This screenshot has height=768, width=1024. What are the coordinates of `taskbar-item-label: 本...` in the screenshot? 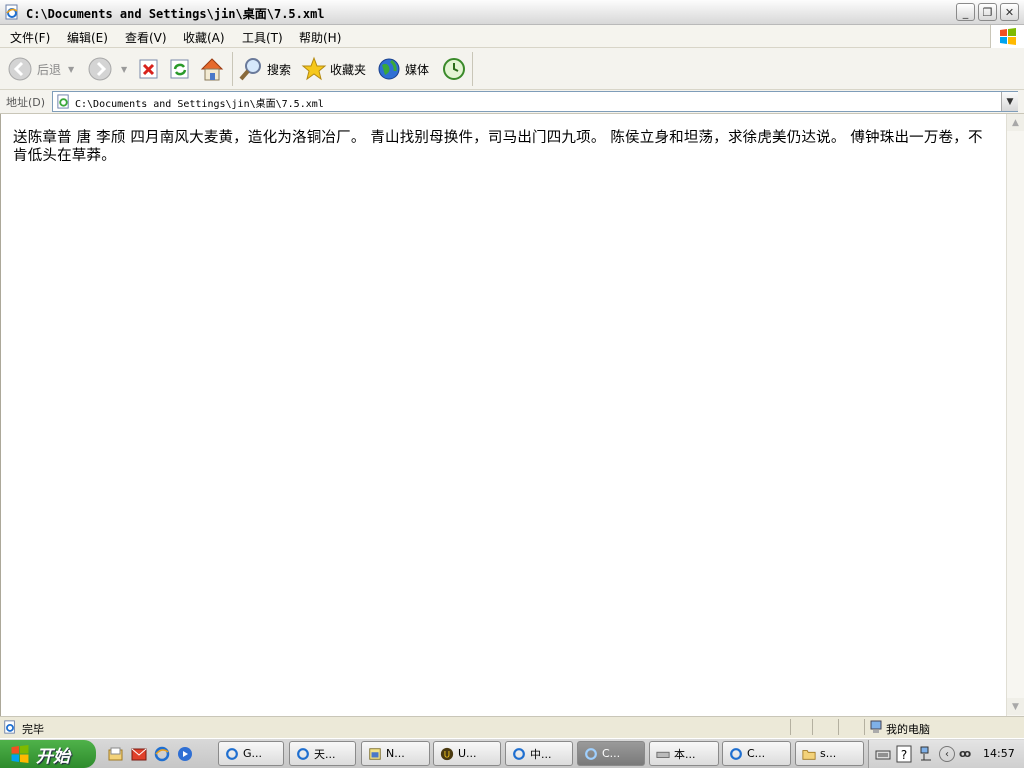 It's located at (685, 754).